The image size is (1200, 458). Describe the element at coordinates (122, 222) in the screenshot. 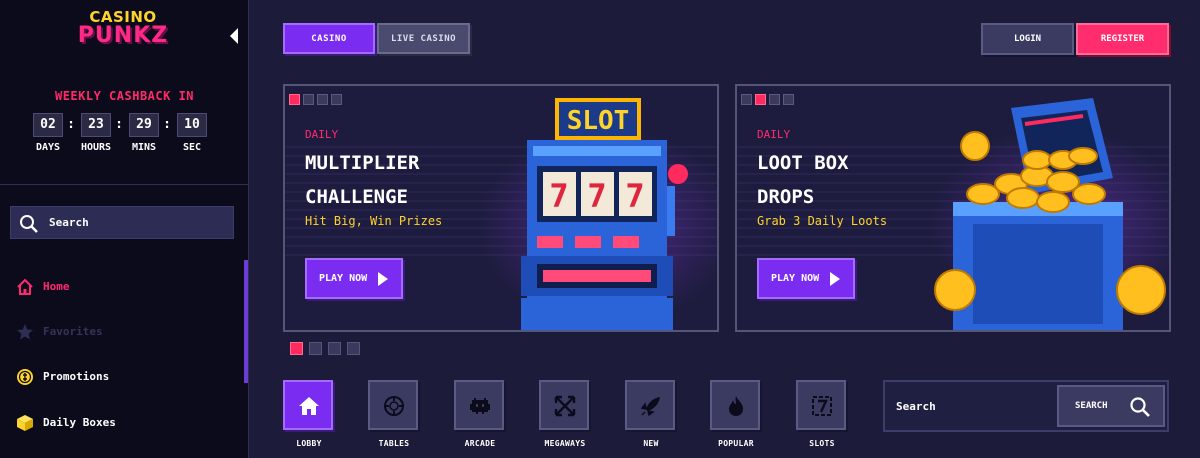

I see `sidebar-search-input: Search` at that location.